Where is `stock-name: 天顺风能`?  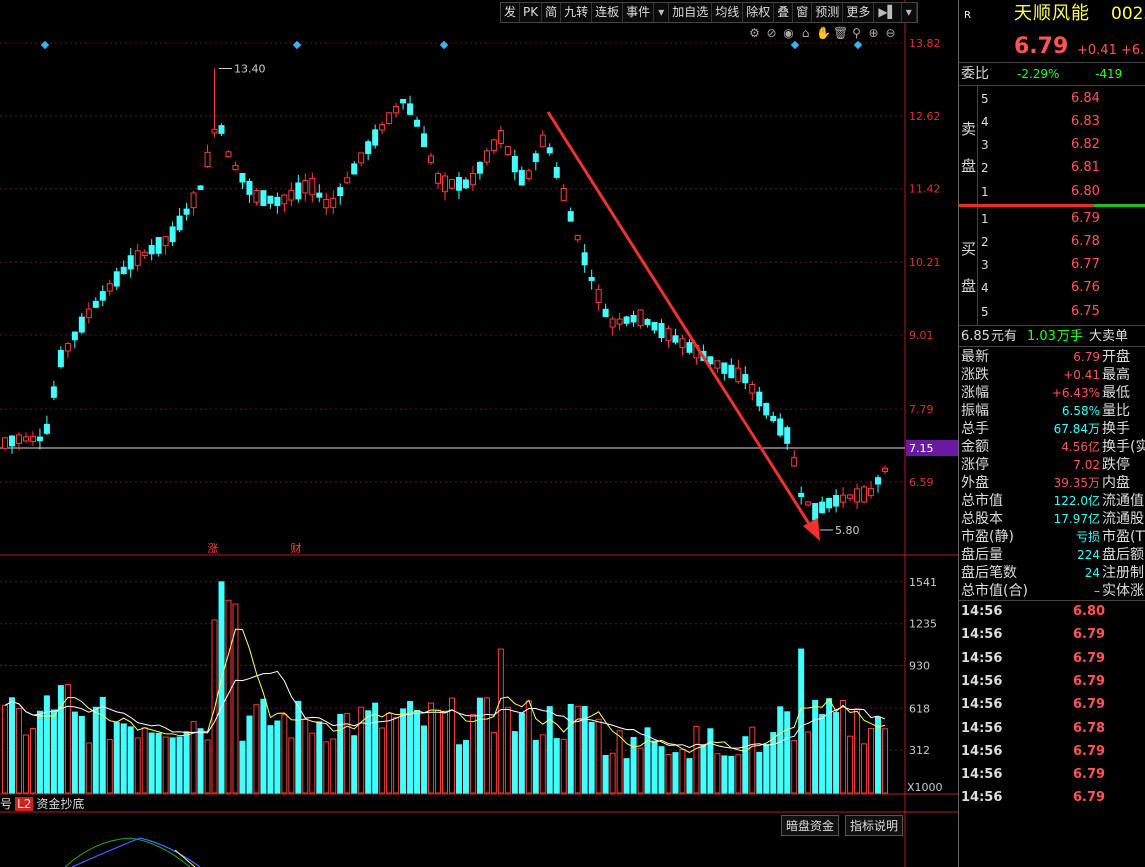
stock-name: 天顺风能 is located at coordinates (1052, 14).